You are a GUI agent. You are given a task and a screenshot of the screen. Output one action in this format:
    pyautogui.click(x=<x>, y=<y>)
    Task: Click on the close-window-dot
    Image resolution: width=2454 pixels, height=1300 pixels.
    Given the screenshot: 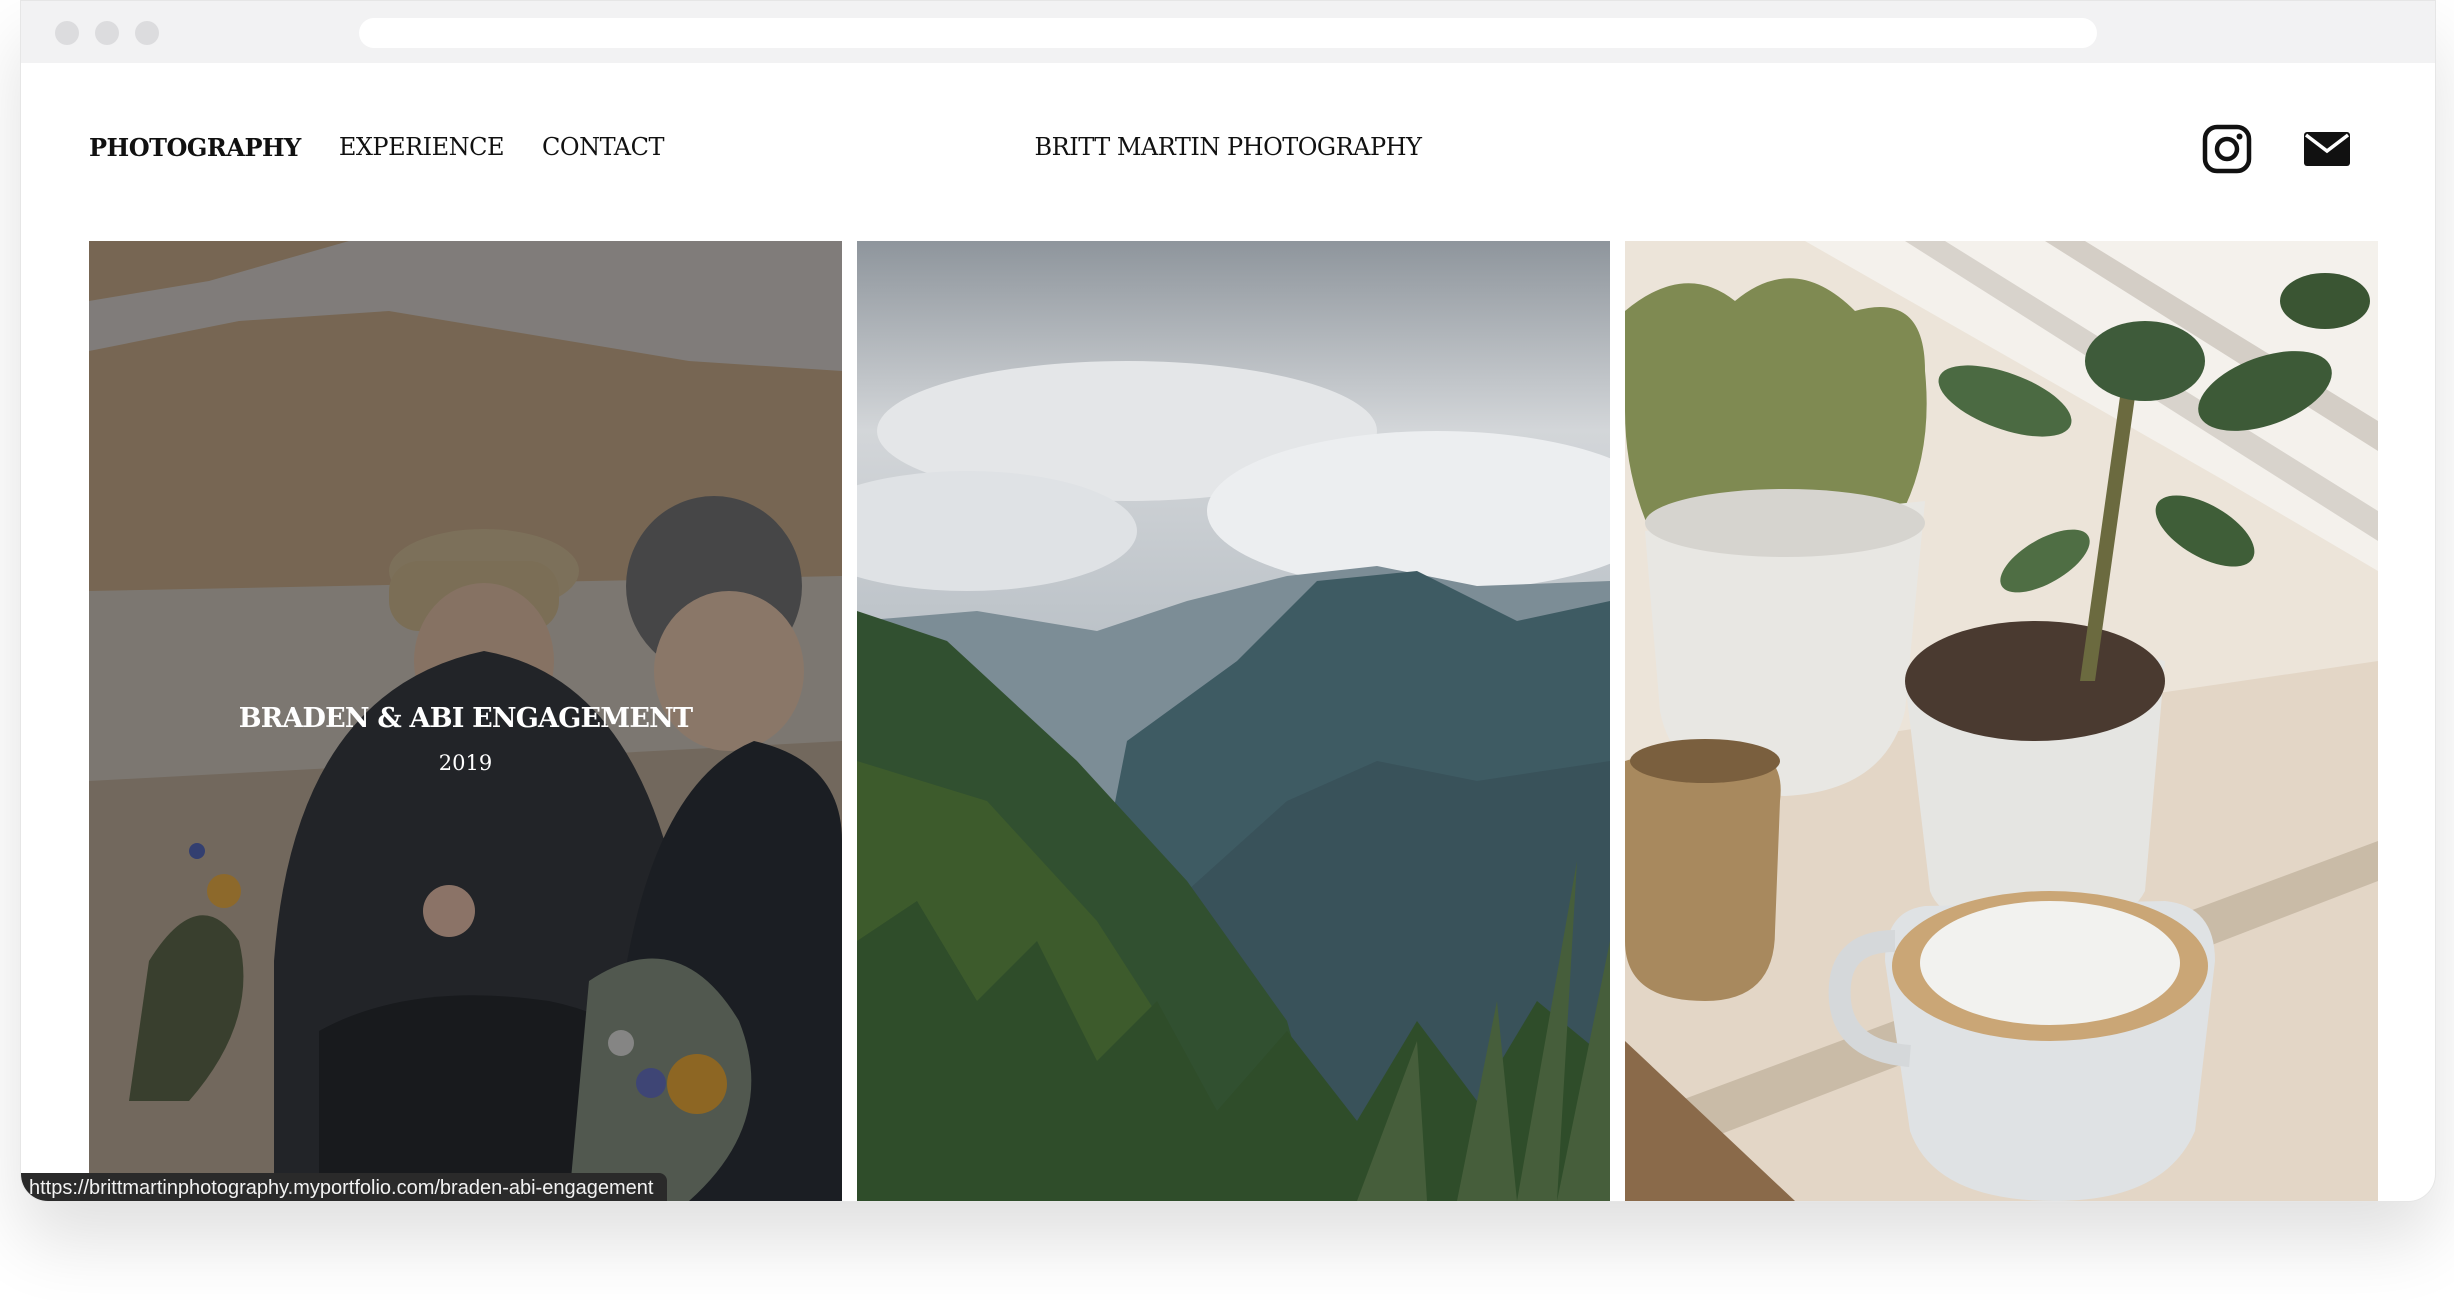 What is the action you would take?
    pyautogui.click(x=67, y=33)
    